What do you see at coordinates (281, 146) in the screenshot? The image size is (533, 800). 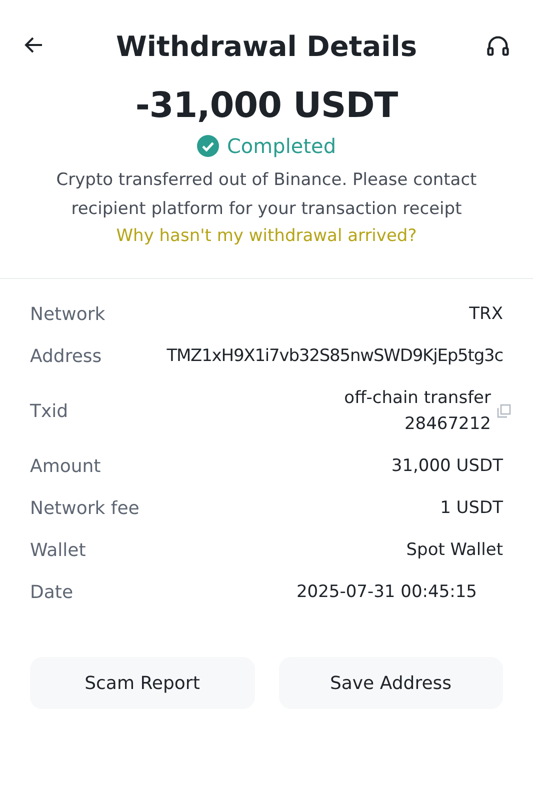 I see `status-label: Completed` at bounding box center [281, 146].